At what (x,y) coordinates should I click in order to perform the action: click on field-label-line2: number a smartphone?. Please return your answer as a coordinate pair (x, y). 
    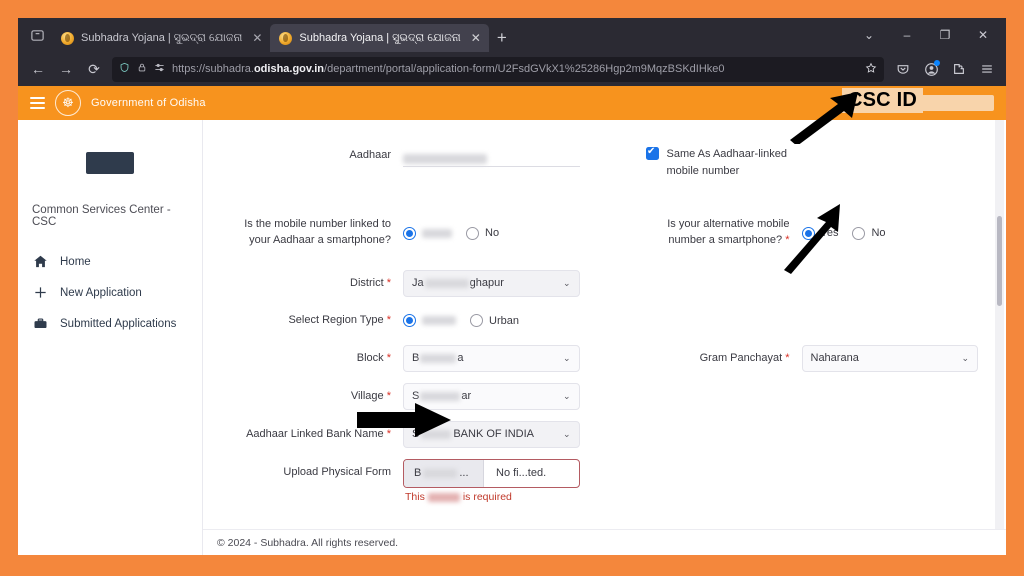
    Looking at the image, I should click on (725, 240).